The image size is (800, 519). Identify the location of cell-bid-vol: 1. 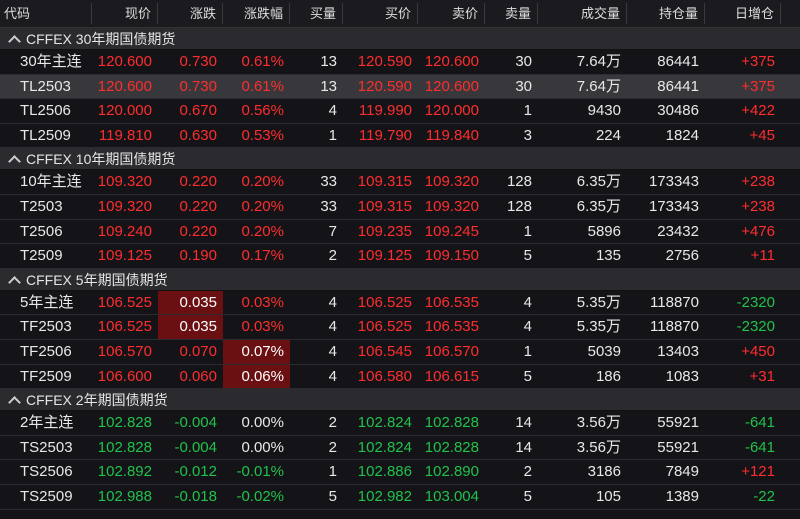
(332, 135).